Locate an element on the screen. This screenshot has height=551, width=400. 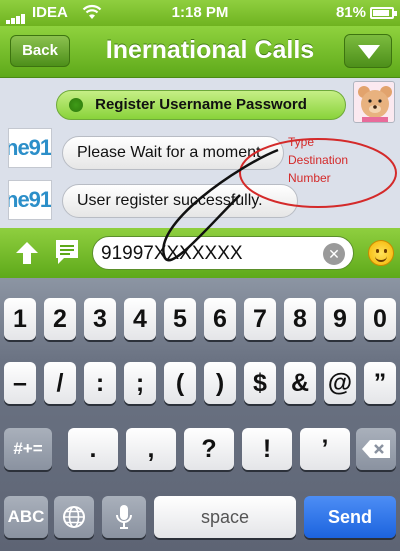
chat-message-received: Please Wait for a moment is located at coordinates (173, 153).